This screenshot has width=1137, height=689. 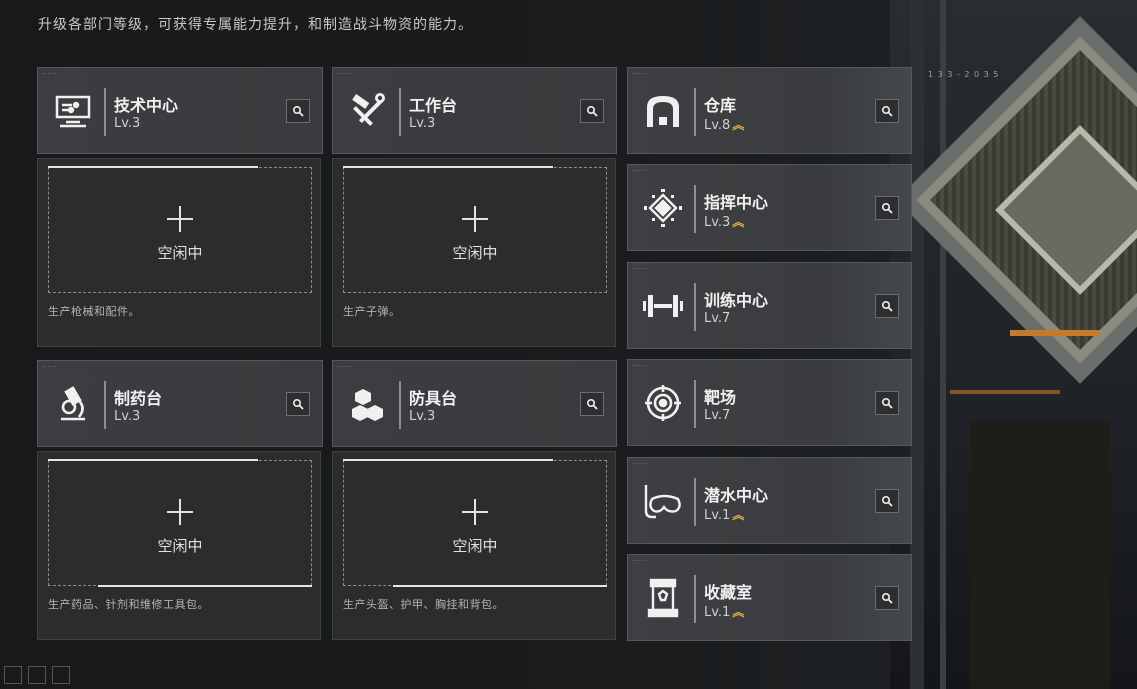 What do you see at coordinates (663, 306) in the screenshot?
I see `dumbbell-icon` at bounding box center [663, 306].